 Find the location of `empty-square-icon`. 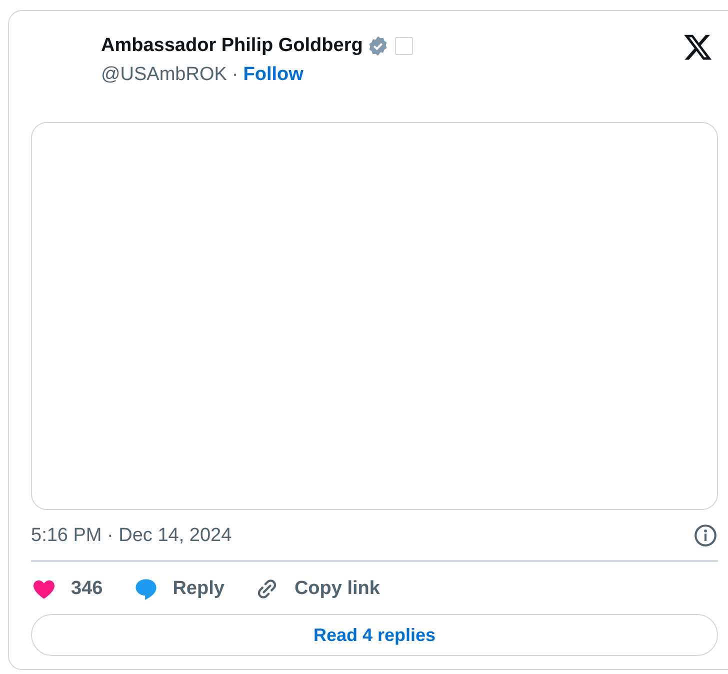

empty-square-icon is located at coordinates (403, 46).